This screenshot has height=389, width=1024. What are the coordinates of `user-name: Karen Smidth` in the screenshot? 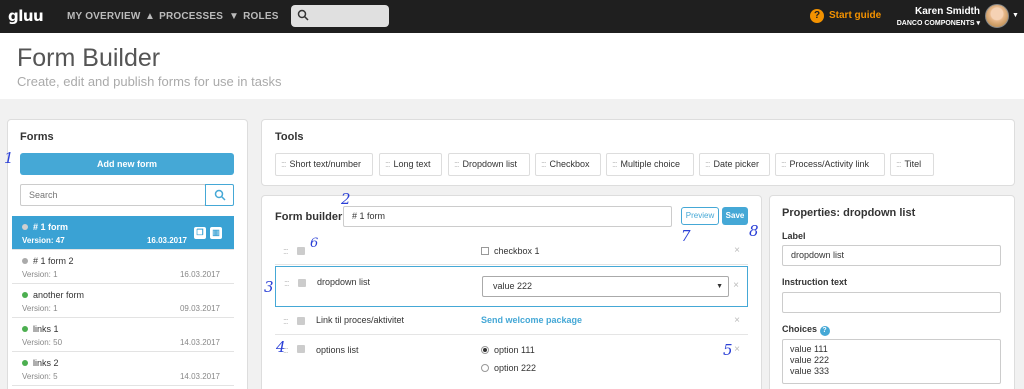 It's located at (947, 11).